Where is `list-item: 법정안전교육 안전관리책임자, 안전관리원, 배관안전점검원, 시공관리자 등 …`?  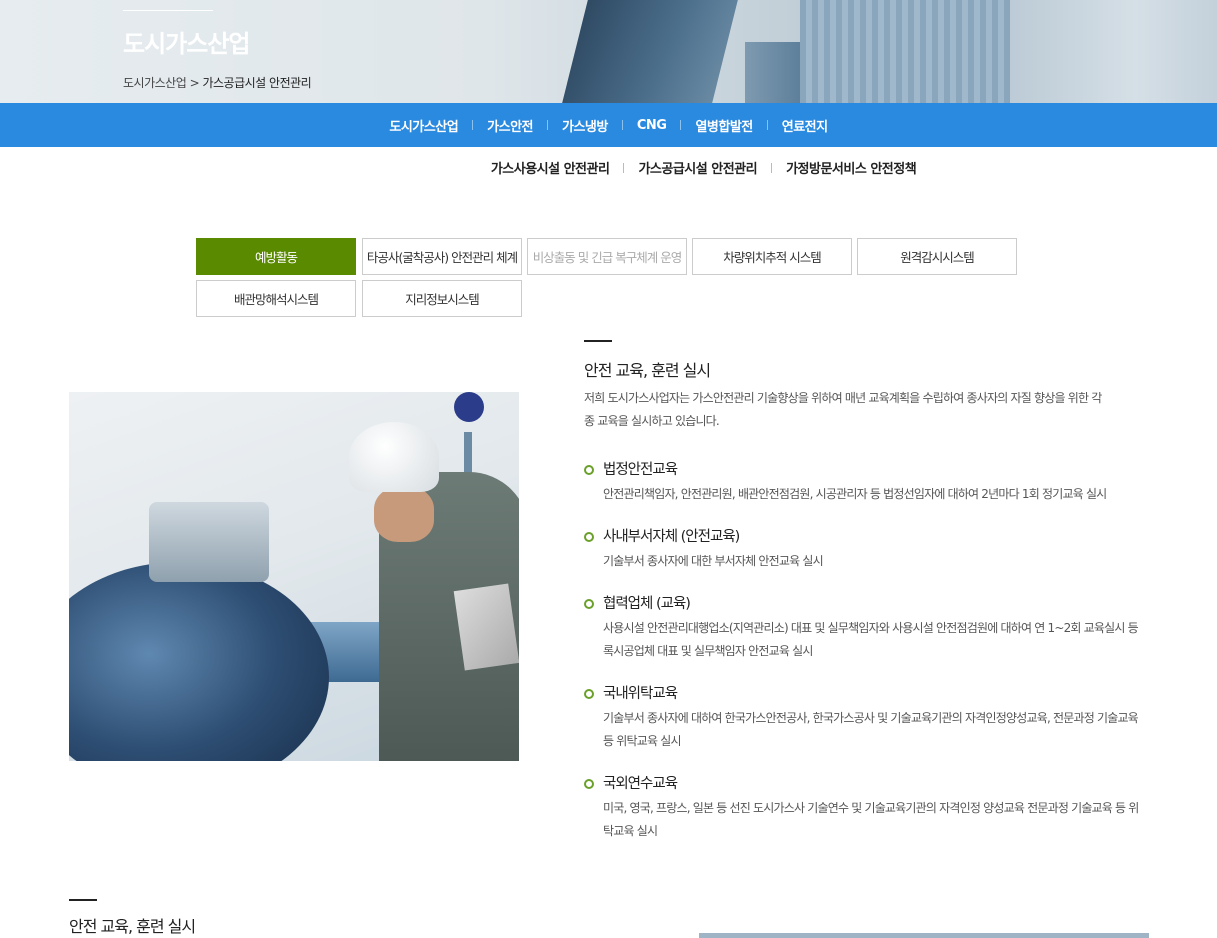
list-item: 법정안전교육 안전관리책임자, 안전관리원, 배관안전점검원, 시공관리자 등 … is located at coordinates (864, 483).